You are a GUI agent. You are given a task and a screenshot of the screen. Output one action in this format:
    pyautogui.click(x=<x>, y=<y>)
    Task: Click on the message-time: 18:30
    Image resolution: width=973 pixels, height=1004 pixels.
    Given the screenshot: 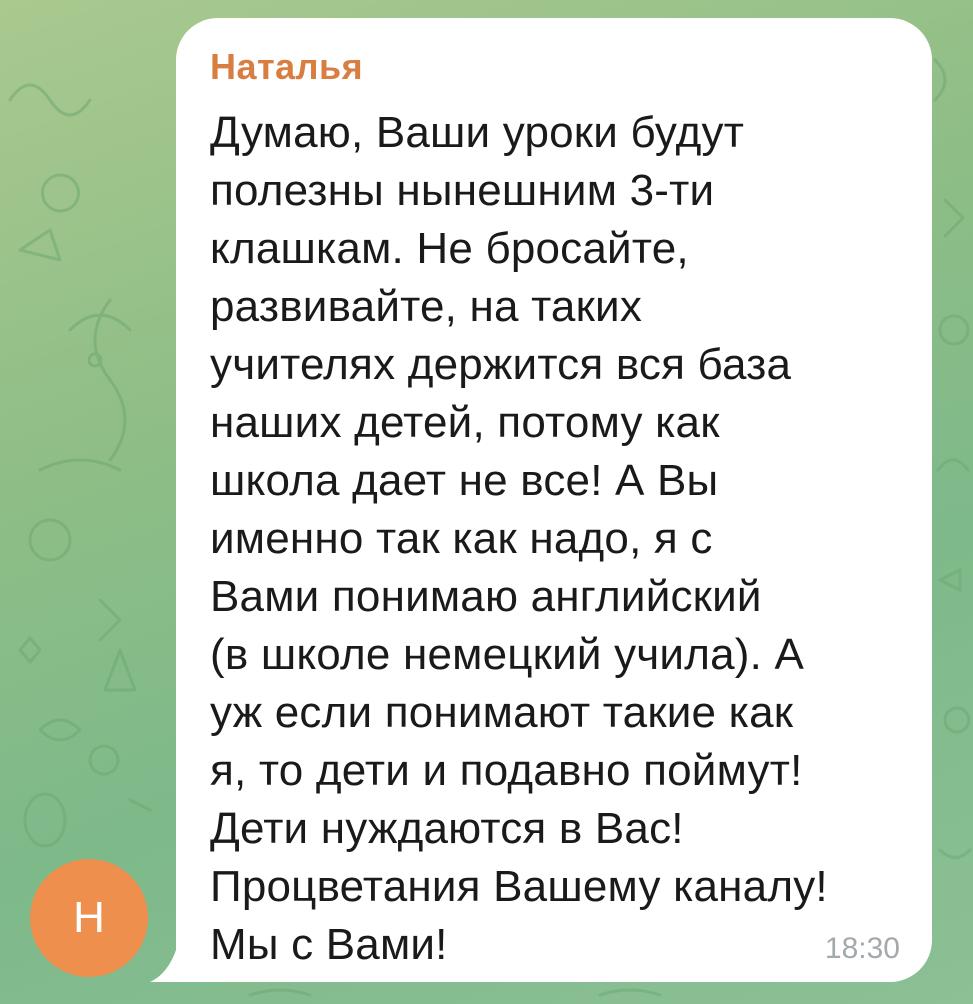 What is the action you would take?
    pyautogui.click(x=862, y=948)
    